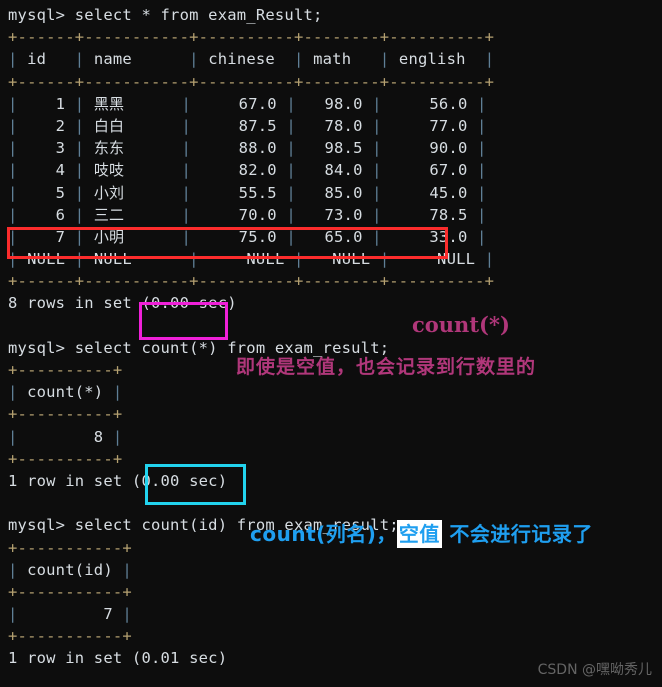 Image resolution: width=662 pixels, height=687 pixels. Describe the element at coordinates (594, 670) in the screenshot. I see `csdn-watermark: CSDN @嘿呦秀儿` at that location.